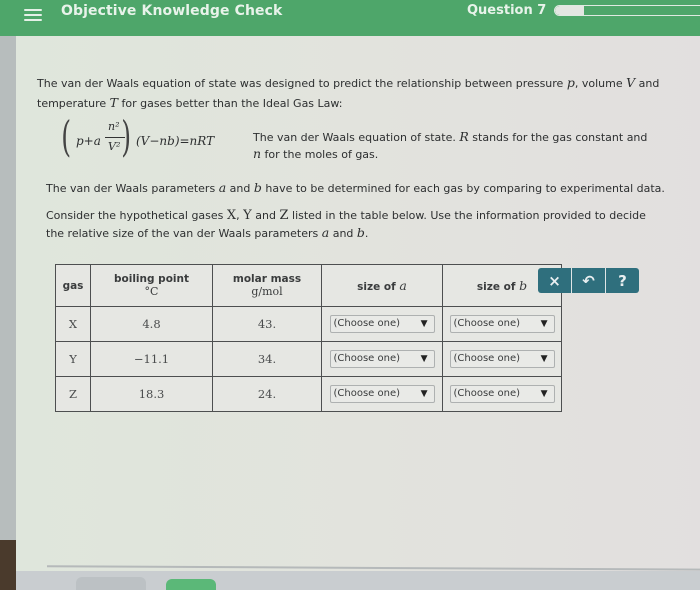  I want to click on help-button: ?, so click(622, 280).